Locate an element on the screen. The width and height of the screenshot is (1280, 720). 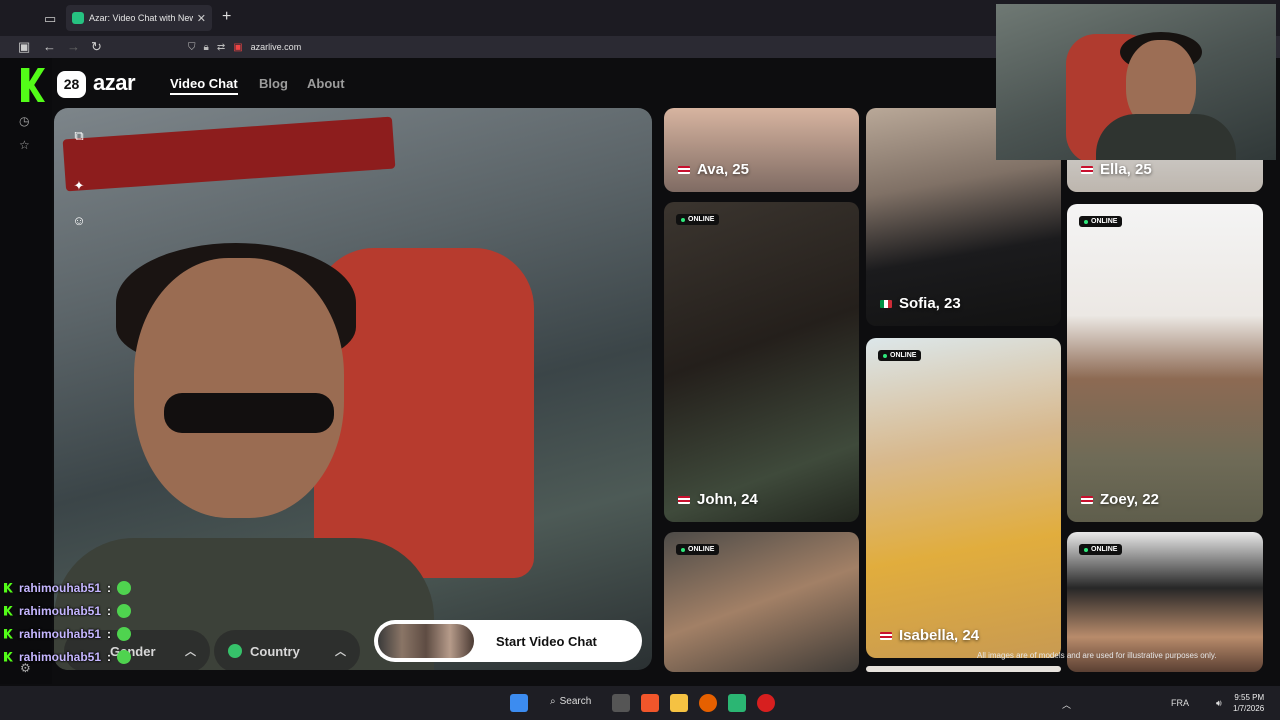
profile-card: ONLINE Isabella, 24 is located at coordinates (963, 498).